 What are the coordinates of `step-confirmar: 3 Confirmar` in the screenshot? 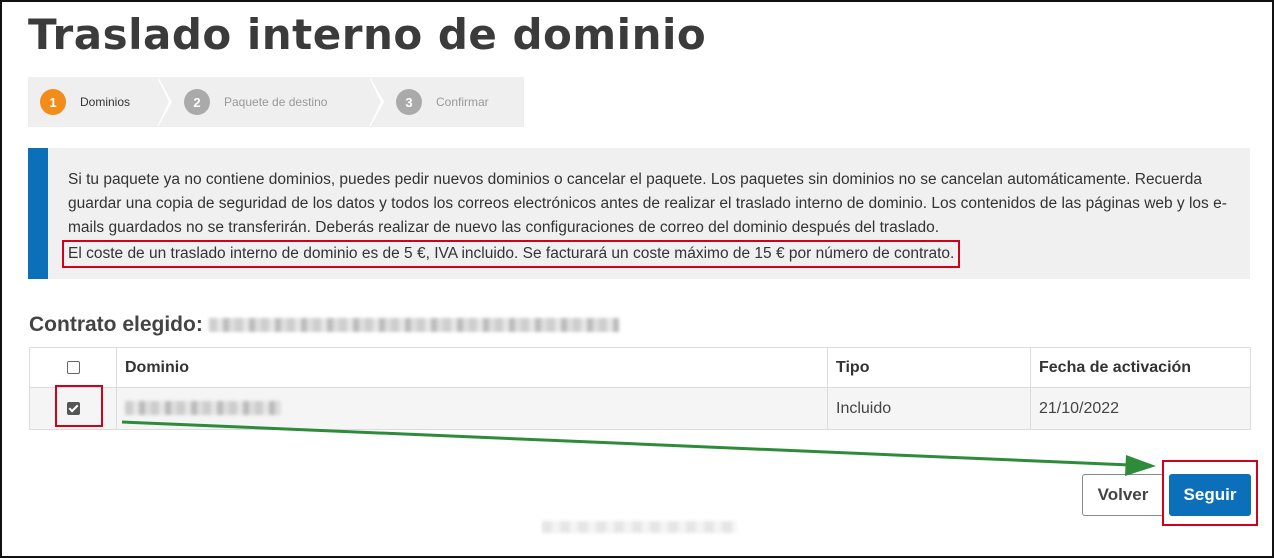 It's located at (447, 102).